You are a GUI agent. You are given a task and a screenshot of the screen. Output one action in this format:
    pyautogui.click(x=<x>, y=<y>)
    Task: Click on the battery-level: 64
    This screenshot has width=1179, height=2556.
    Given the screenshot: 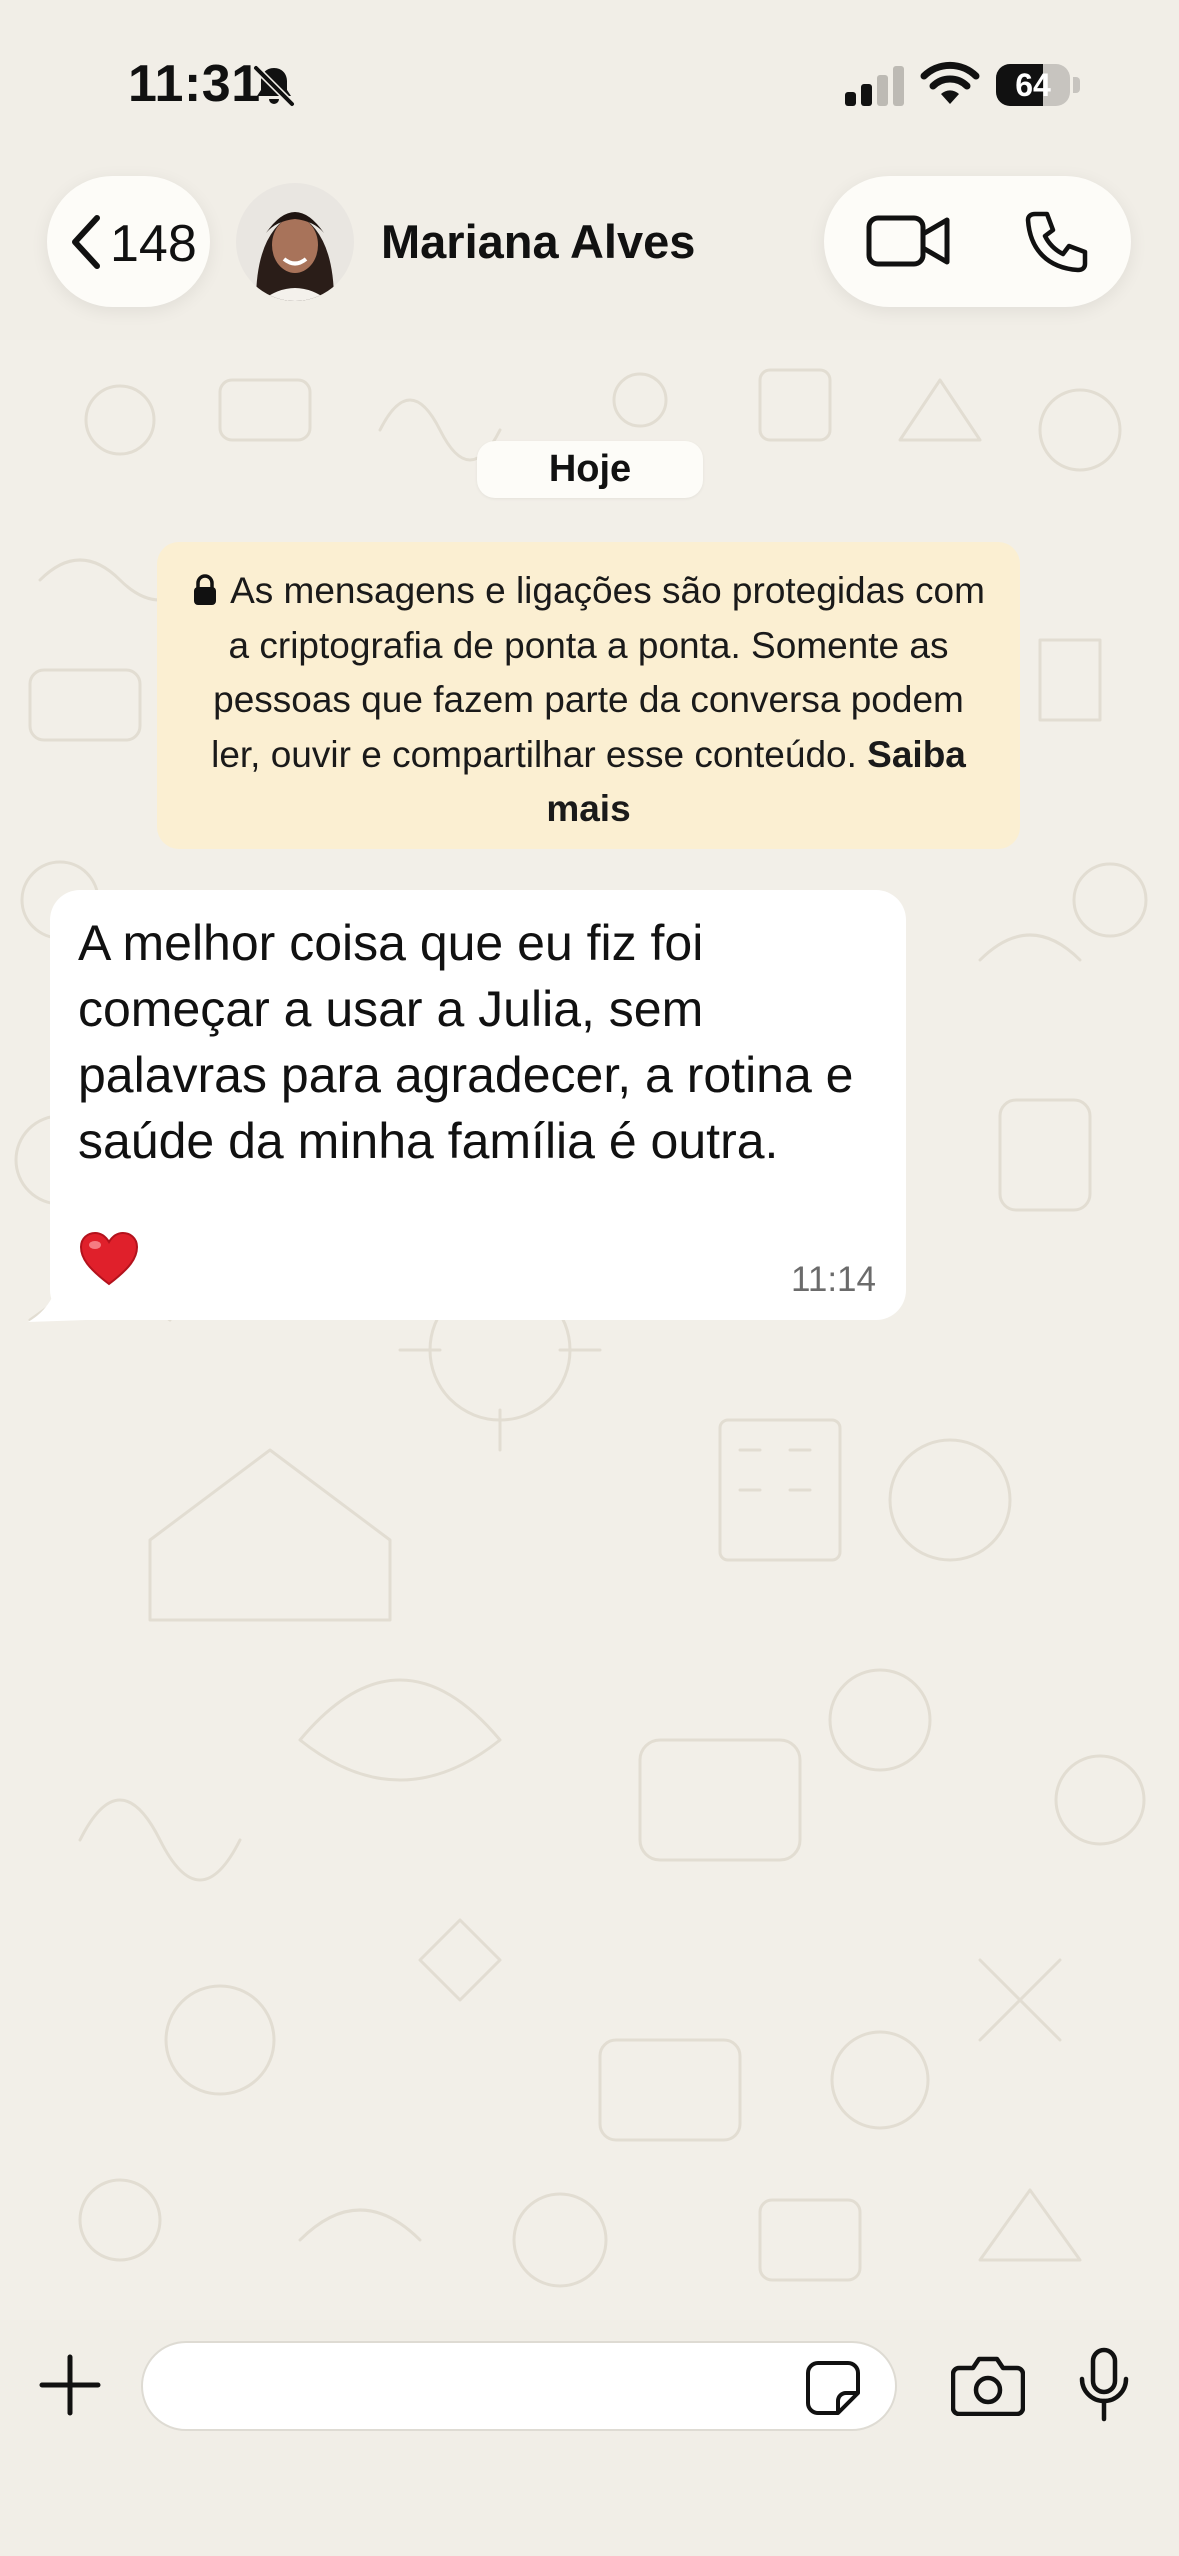 What is the action you would take?
    pyautogui.click(x=1033, y=85)
    